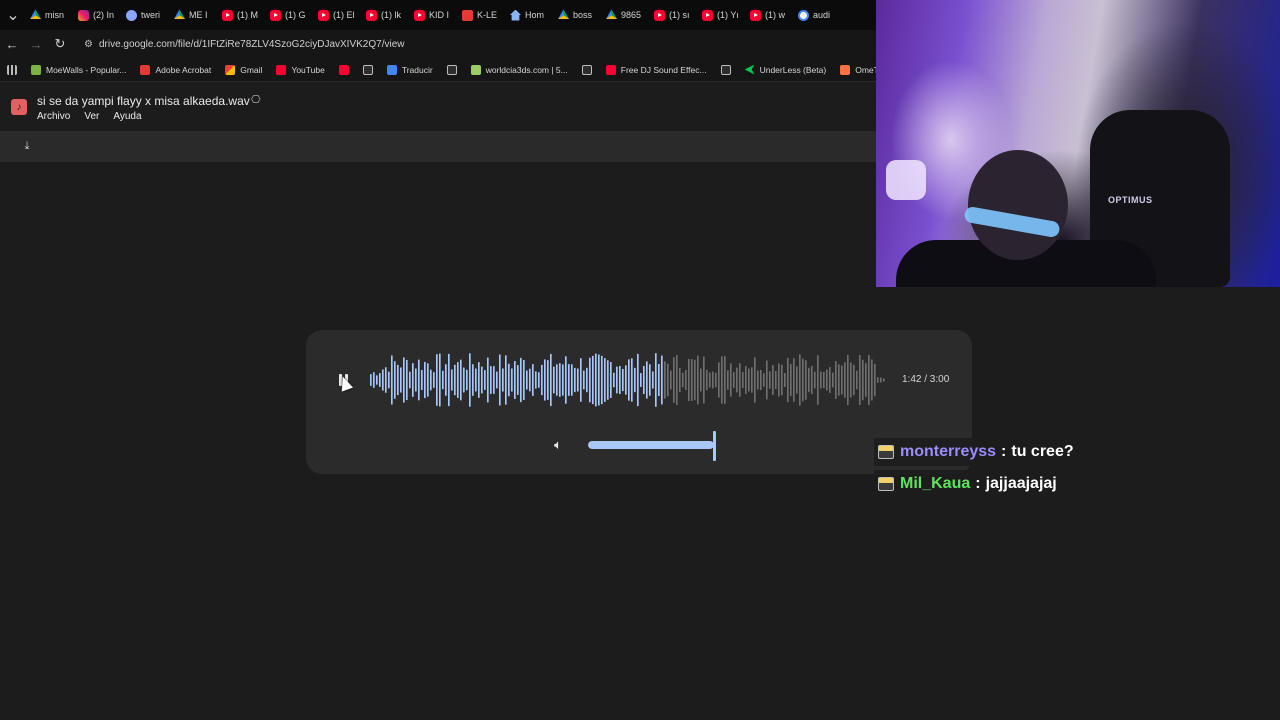 The height and width of the screenshot is (720, 1280). What do you see at coordinates (127, 116) in the screenshot?
I see `menu-ayuda: Ayuda` at bounding box center [127, 116].